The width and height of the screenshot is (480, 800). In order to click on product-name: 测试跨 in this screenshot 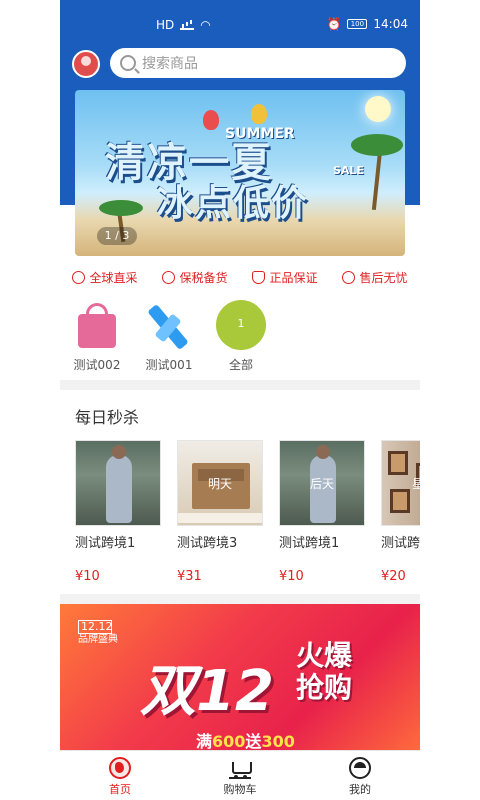, I will do `click(400, 543)`.